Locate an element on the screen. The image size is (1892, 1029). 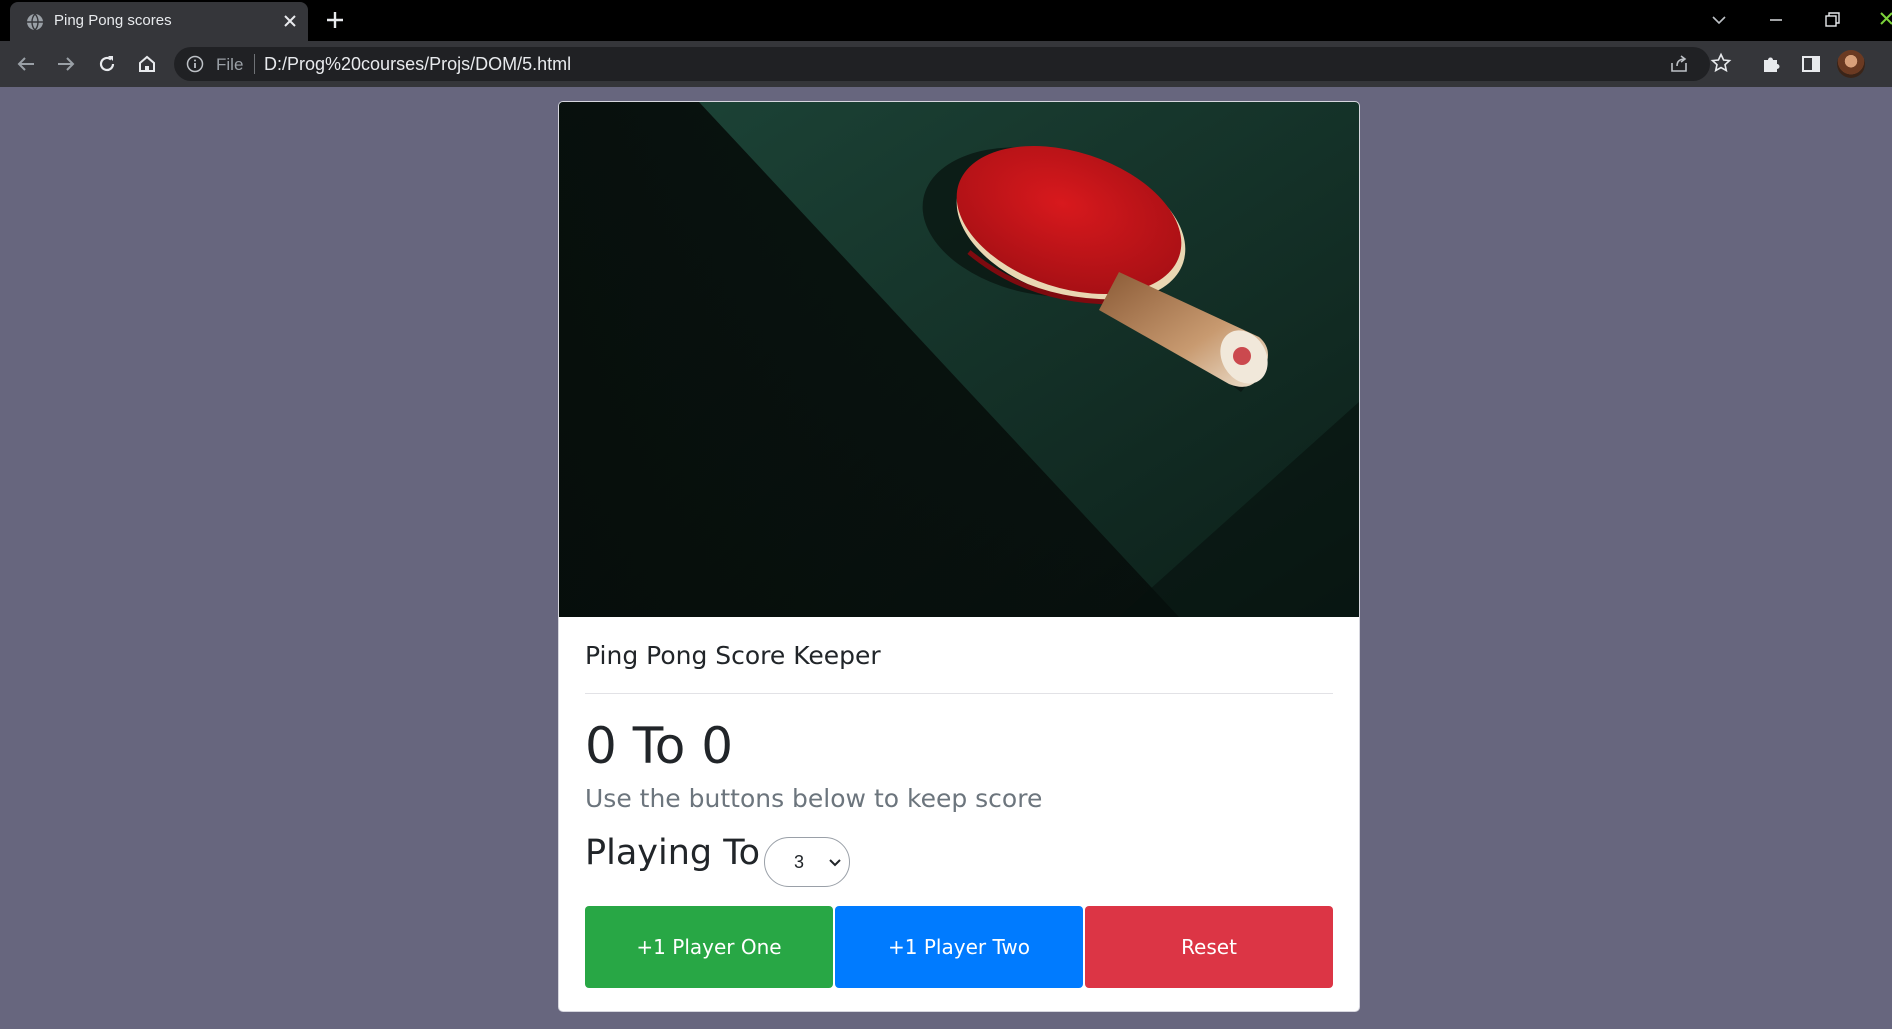
instructions-text: Use the buttons below to keep score is located at coordinates (814, 798).